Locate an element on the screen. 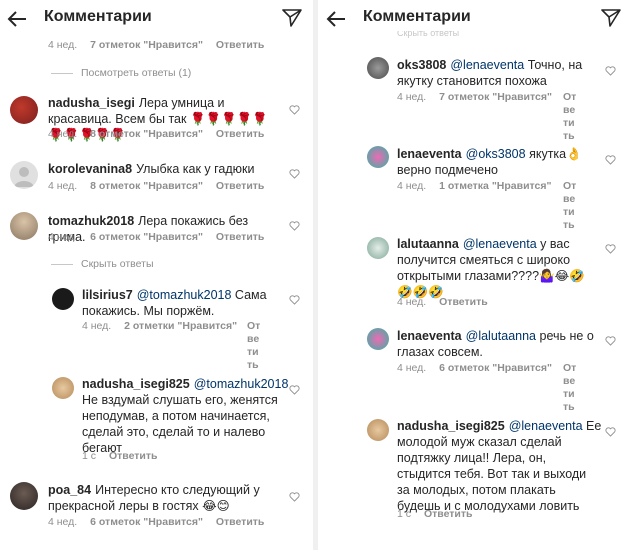  username-link: korolevanina8 is located at coordinates (90, 169).